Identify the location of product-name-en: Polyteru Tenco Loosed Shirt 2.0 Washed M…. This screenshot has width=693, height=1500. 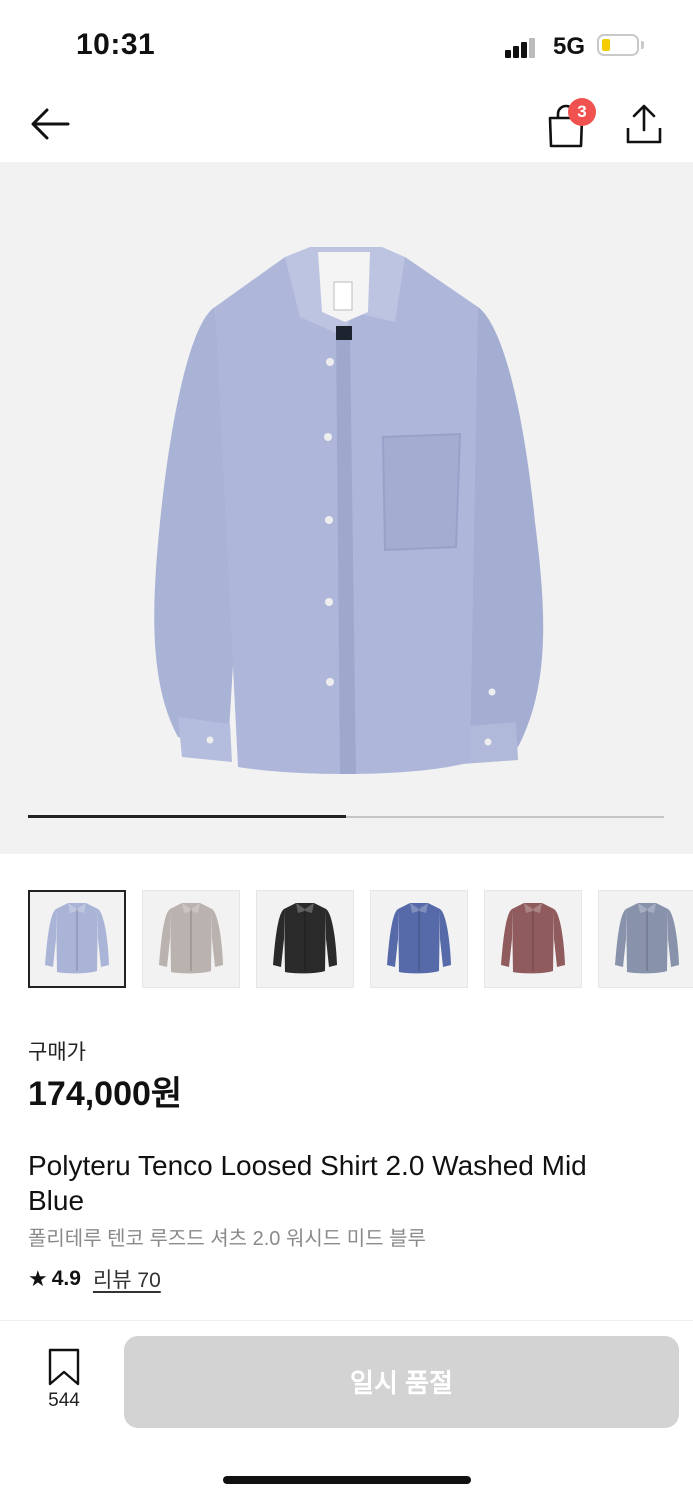
(307, 1183).